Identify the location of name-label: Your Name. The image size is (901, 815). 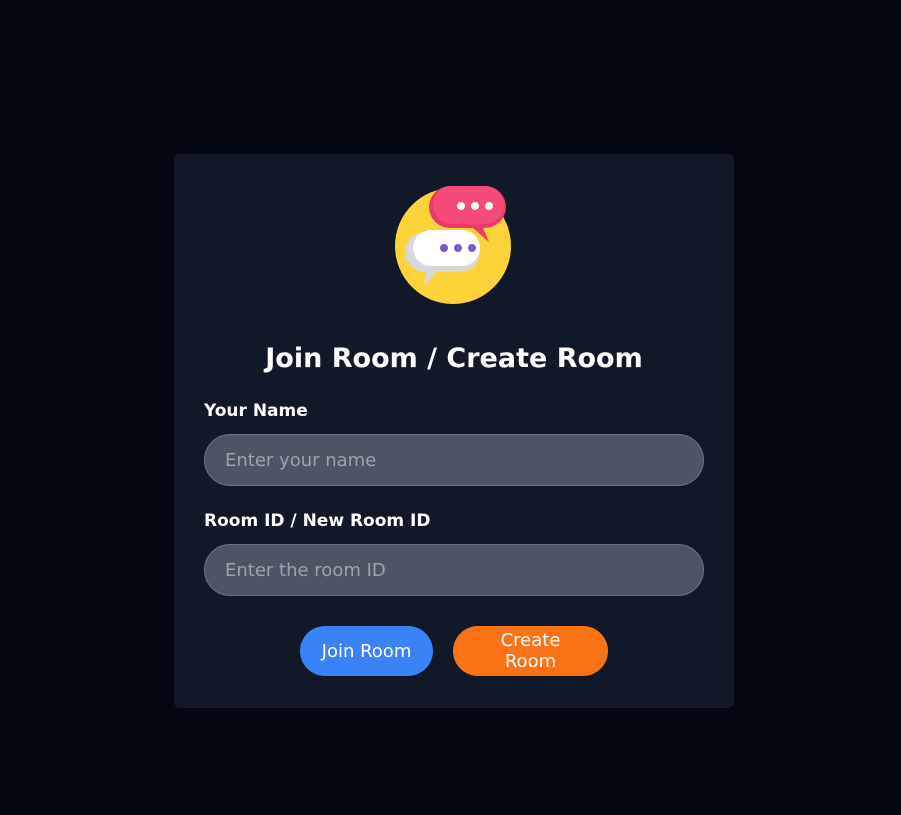
(256, 411).